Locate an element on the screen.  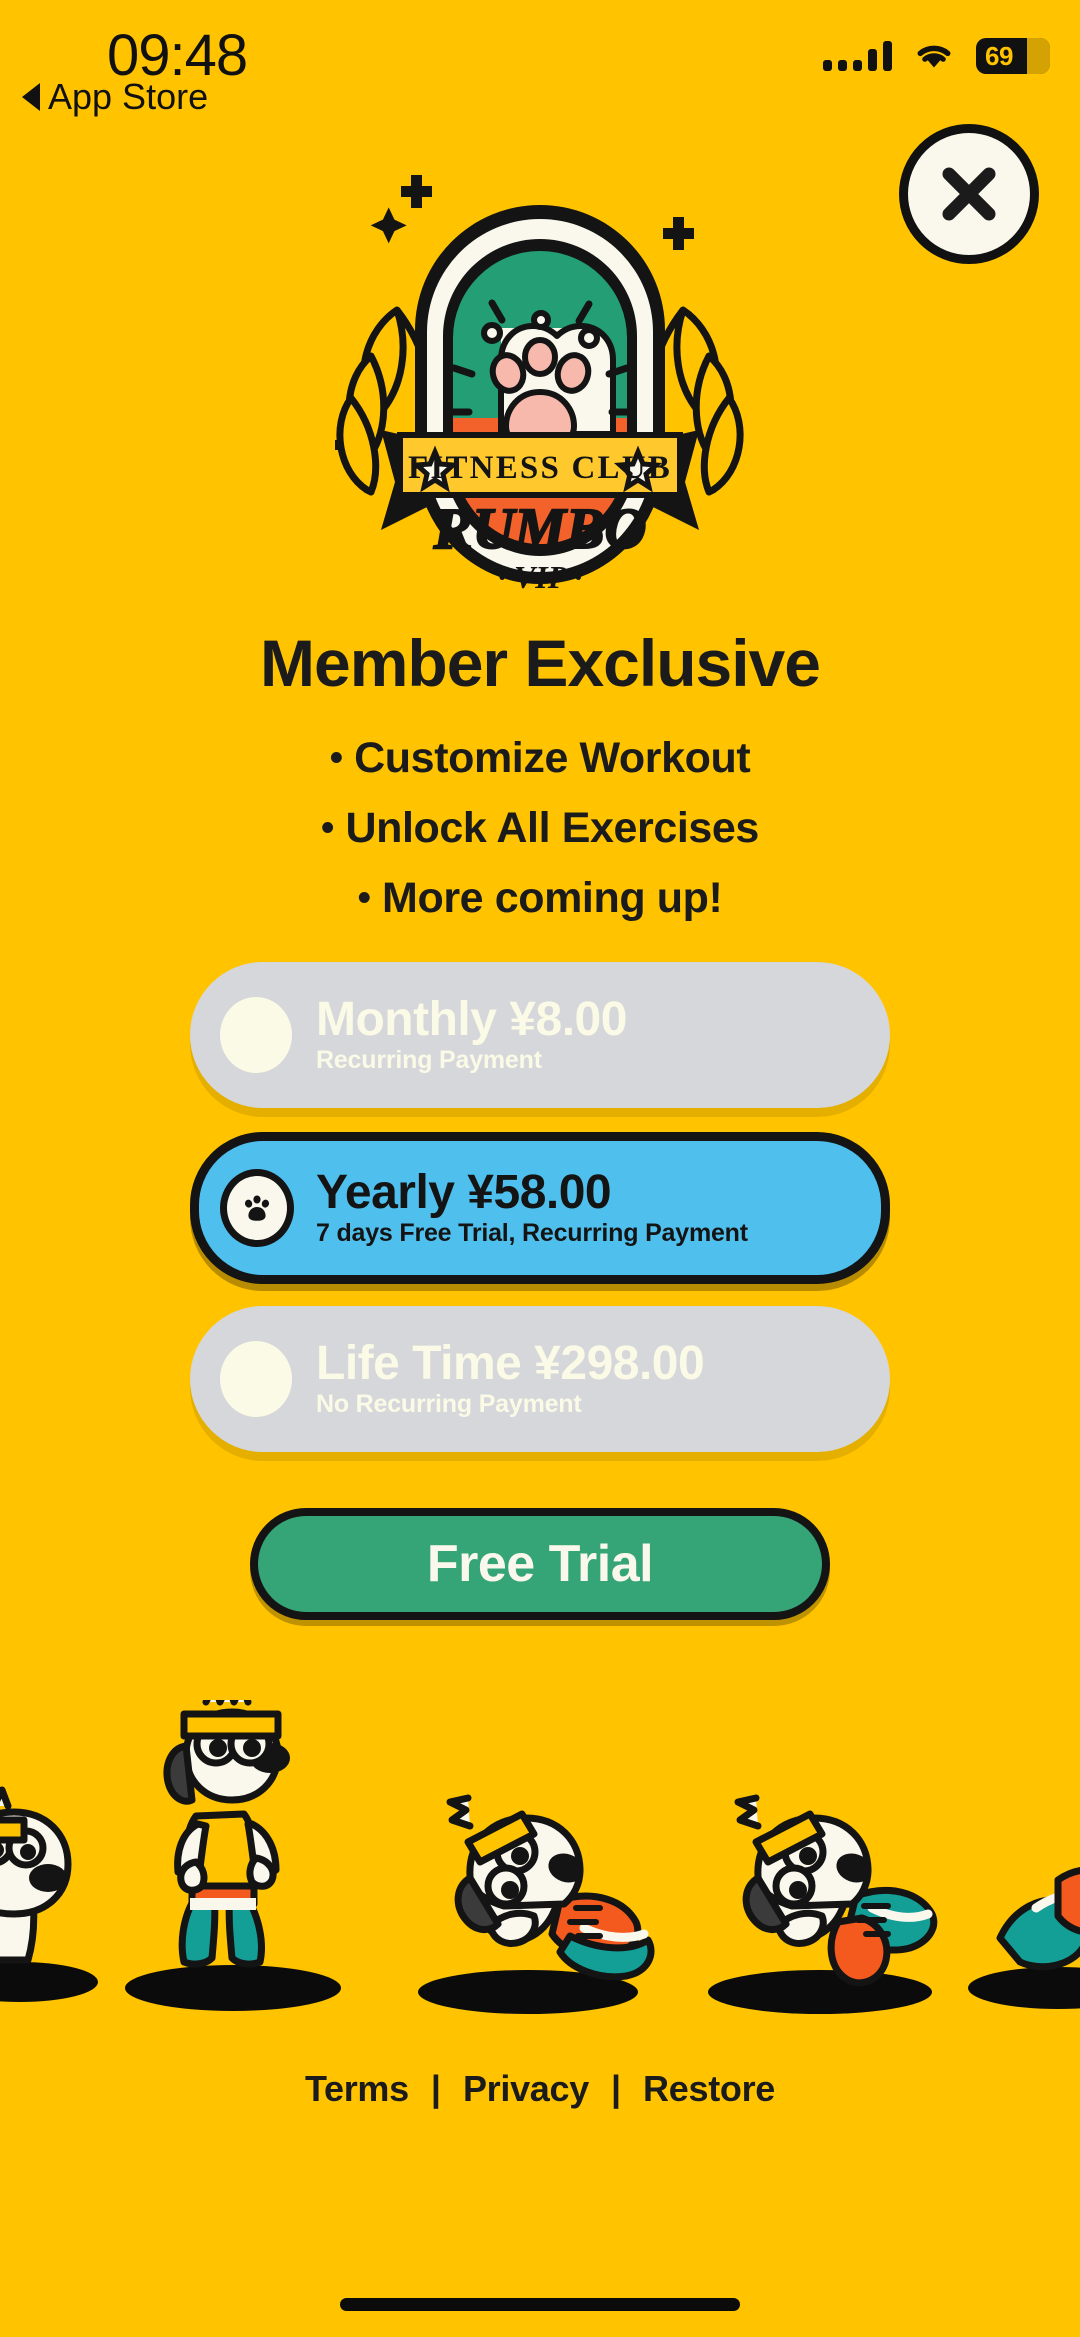
back-arrow-icon is located at coordinates (31, 97).